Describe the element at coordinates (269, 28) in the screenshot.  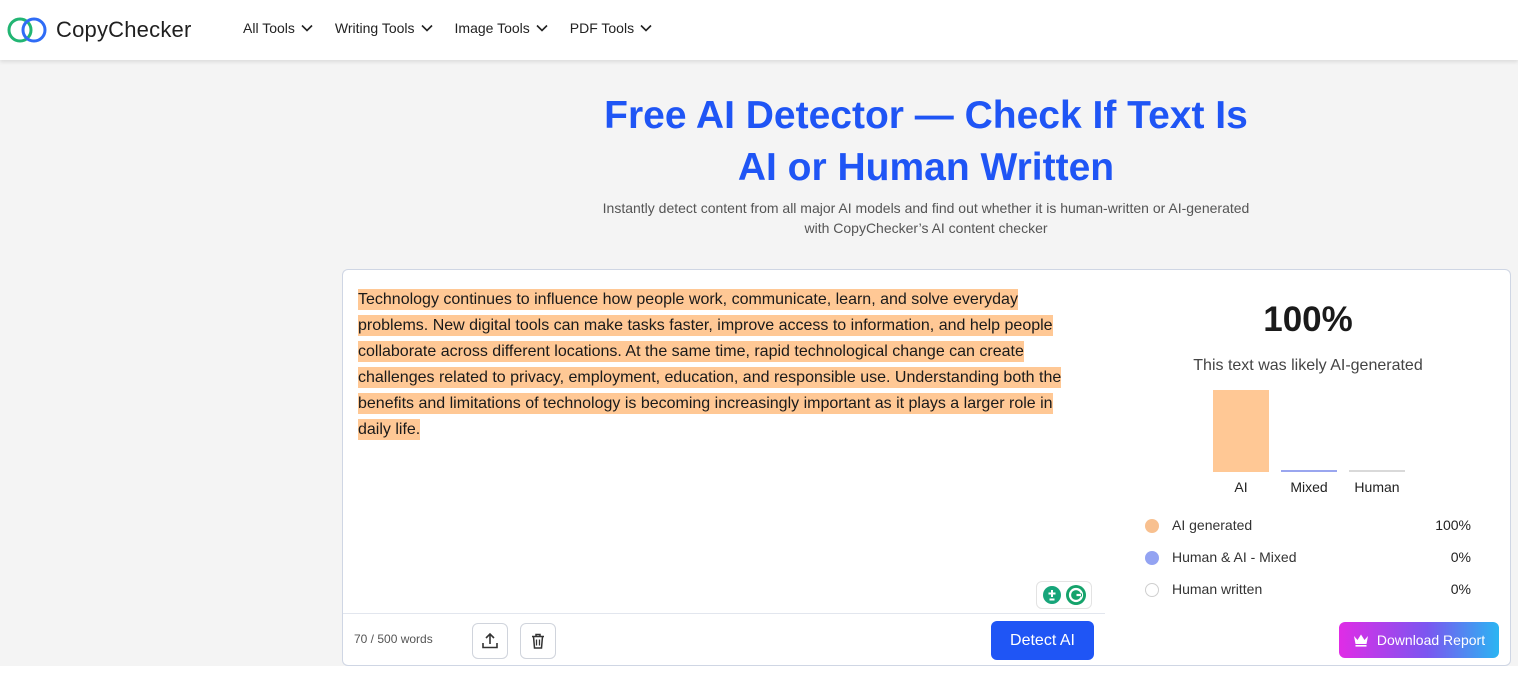
I see `nav-label: All Tools` at that location.